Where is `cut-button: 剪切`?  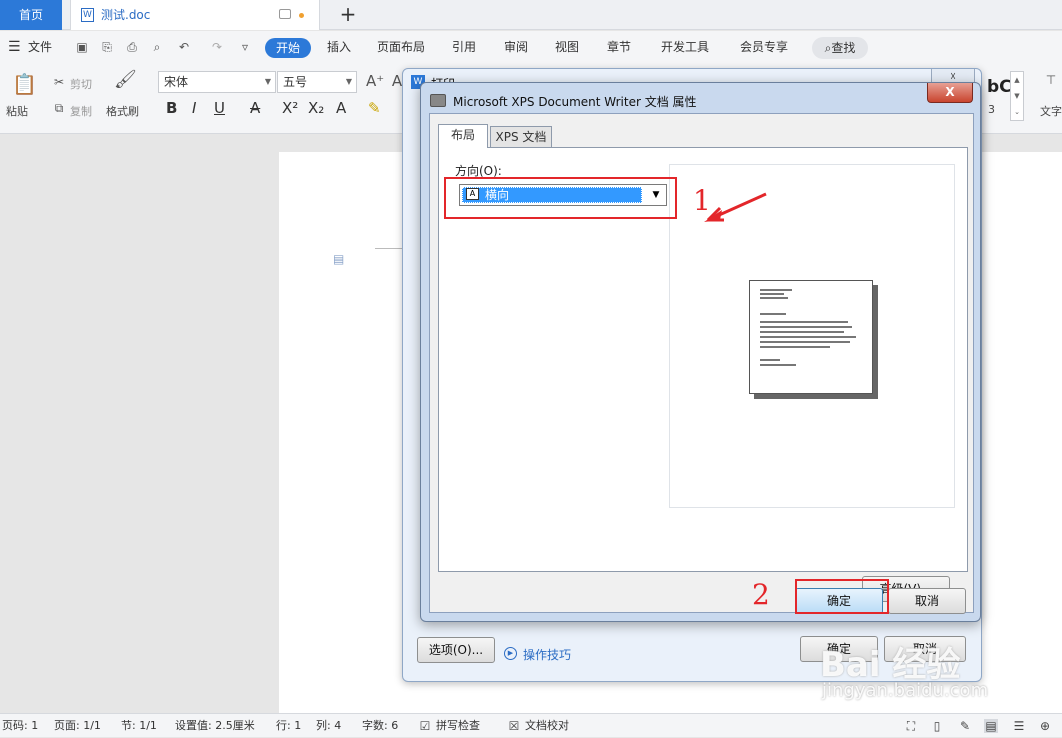
cut-button: 剪切 is located at coordinates (81, 84).